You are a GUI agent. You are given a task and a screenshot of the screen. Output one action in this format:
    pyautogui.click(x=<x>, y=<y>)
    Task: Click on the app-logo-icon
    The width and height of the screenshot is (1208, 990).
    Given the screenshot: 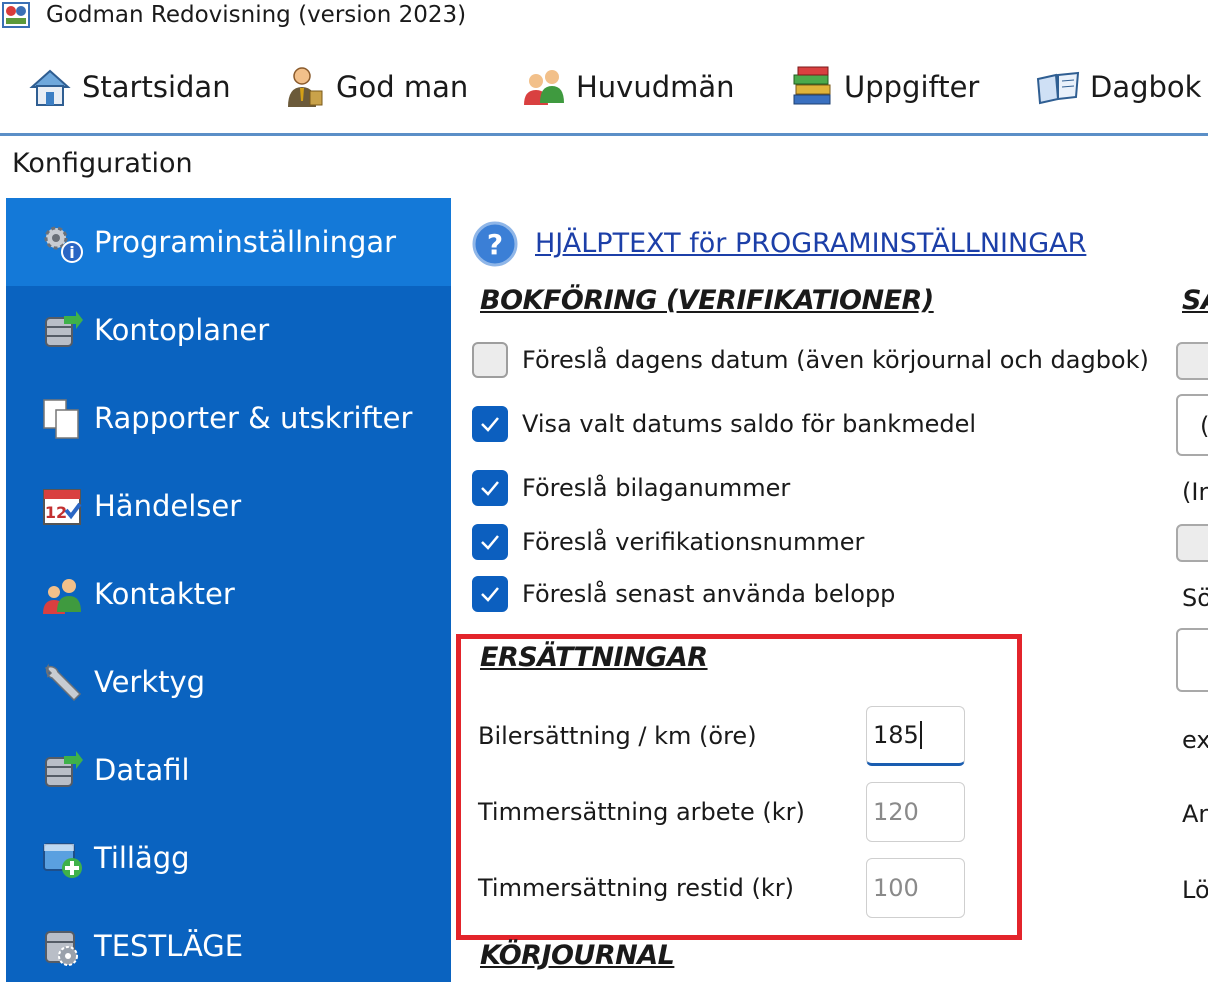 What is the action you would take?
    pyautogui.click(x=16, y=15)
    